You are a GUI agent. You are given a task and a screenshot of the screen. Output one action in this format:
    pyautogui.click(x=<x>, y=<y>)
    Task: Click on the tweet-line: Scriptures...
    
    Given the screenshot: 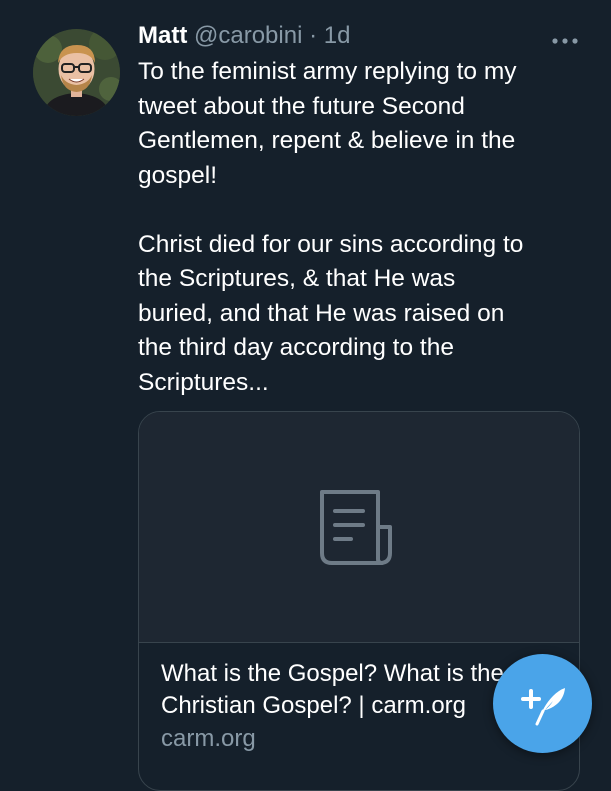 What is the action you would take?
    pyautogui.click(x=203, y=382)
    